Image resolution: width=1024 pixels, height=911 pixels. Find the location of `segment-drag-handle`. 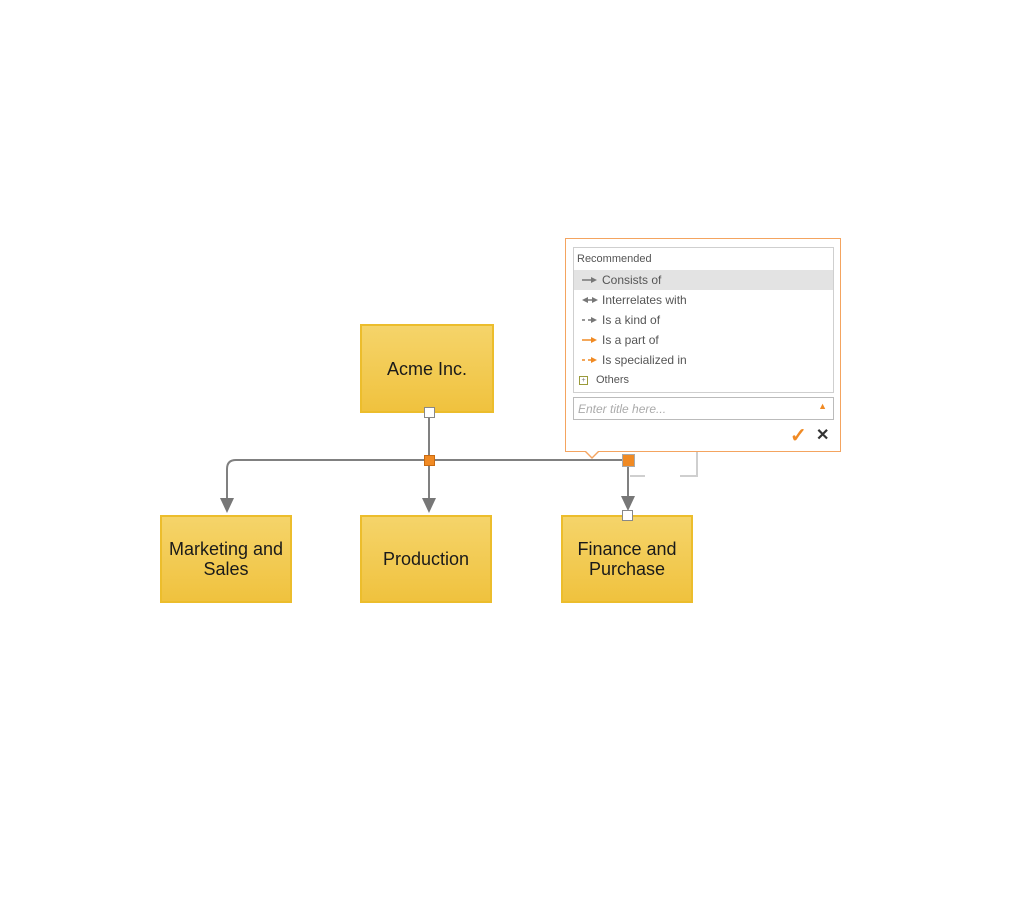

segment-drag-handle is located at coordinates (628, 460).